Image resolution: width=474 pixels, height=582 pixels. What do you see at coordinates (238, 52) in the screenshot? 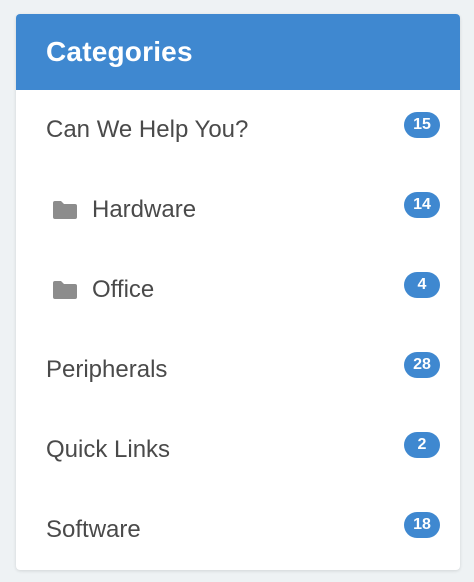
I see `panel-header: Categories` at bounding box center [238, 52].